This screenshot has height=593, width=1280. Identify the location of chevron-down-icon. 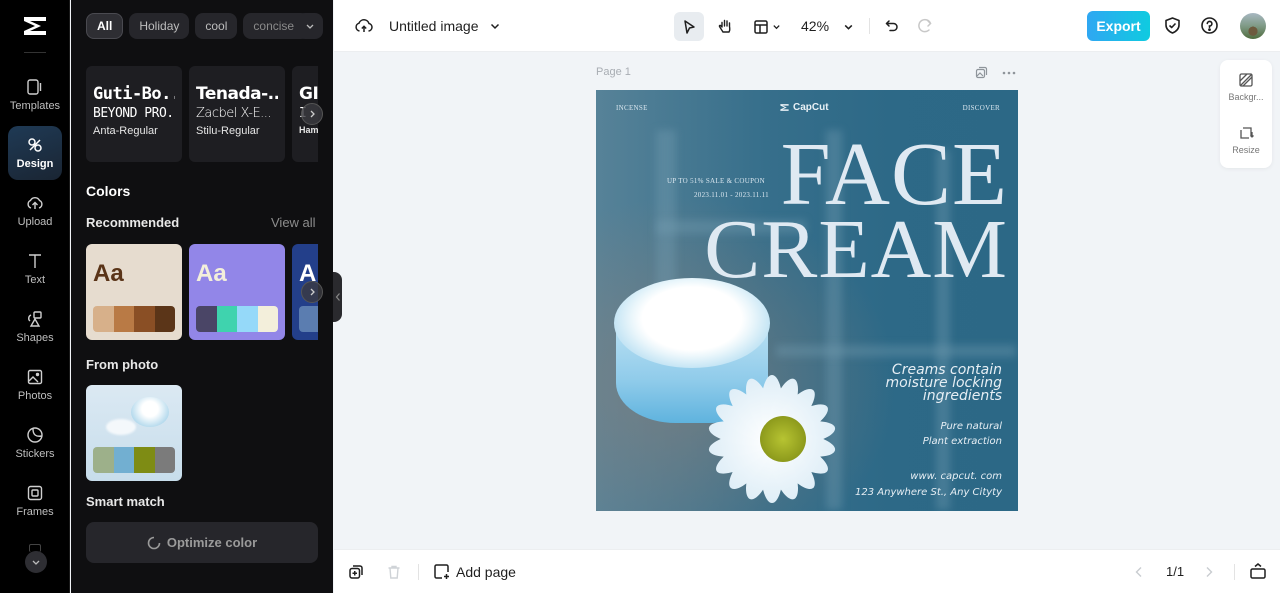
(36, 562).